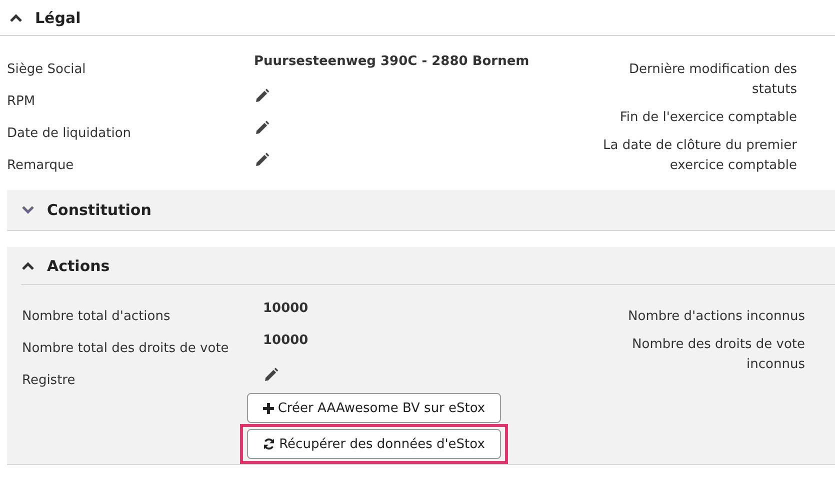 The width and height of the screenshot is (835, 485). Describe the element at coordinates (58, 17) in the screenshot. I see `section-title: Légal` at that location.